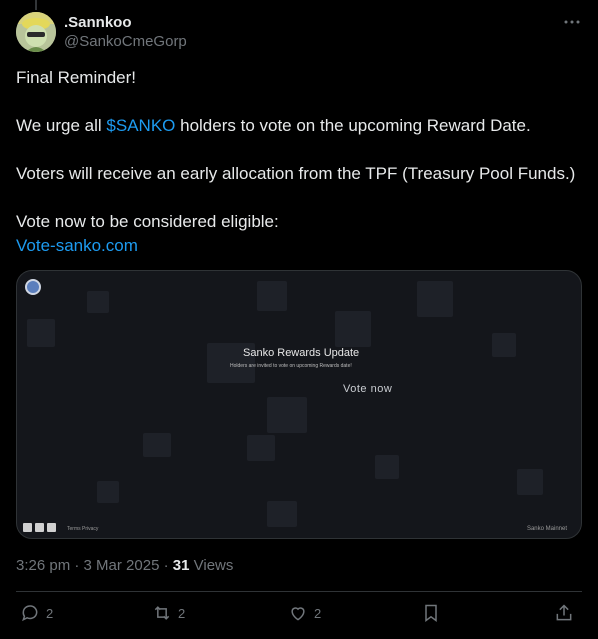 This screenshot has width=598, height=639. Describe the element at coordinates (27, 527) in the screenshot. I see `telegram-icon` at that location.